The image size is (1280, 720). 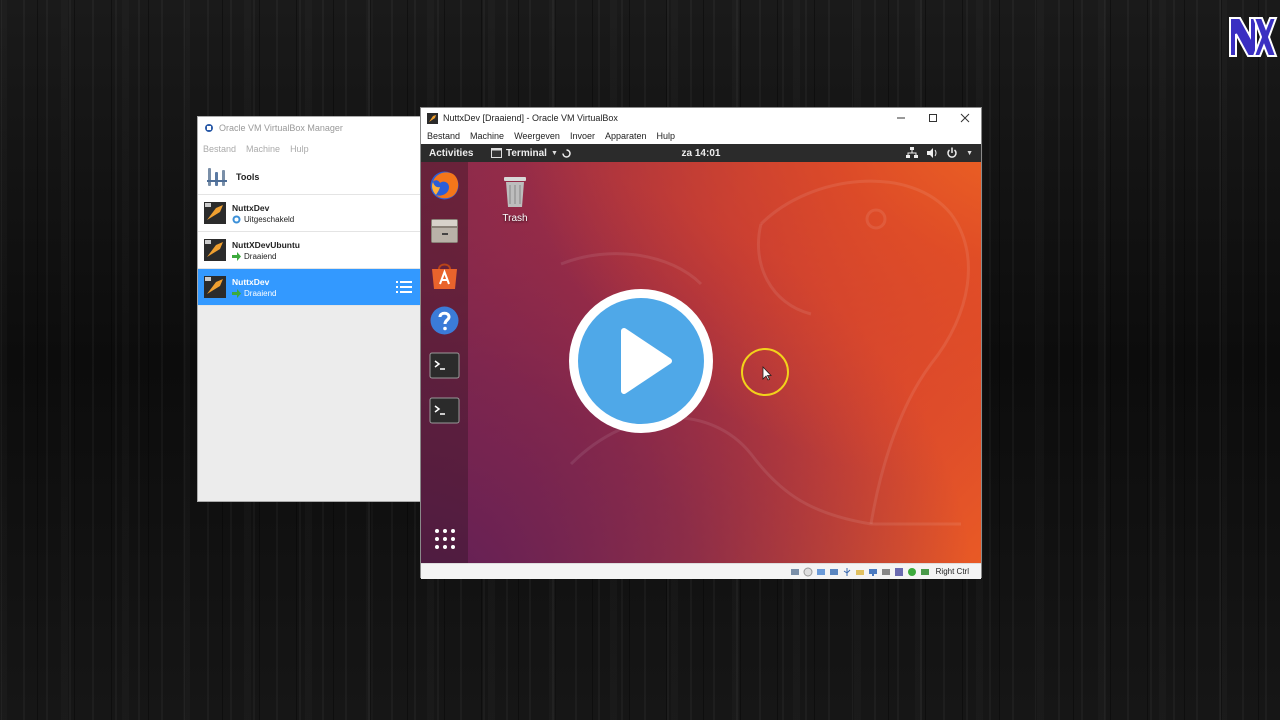 I want to click on network-icon, so click(x=912, y=152).